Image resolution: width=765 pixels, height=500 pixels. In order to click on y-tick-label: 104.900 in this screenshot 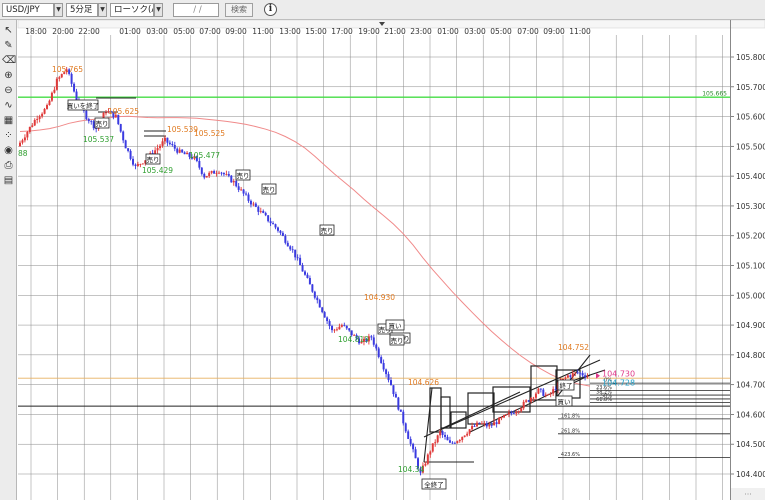, I will do `click(750, 325)`.